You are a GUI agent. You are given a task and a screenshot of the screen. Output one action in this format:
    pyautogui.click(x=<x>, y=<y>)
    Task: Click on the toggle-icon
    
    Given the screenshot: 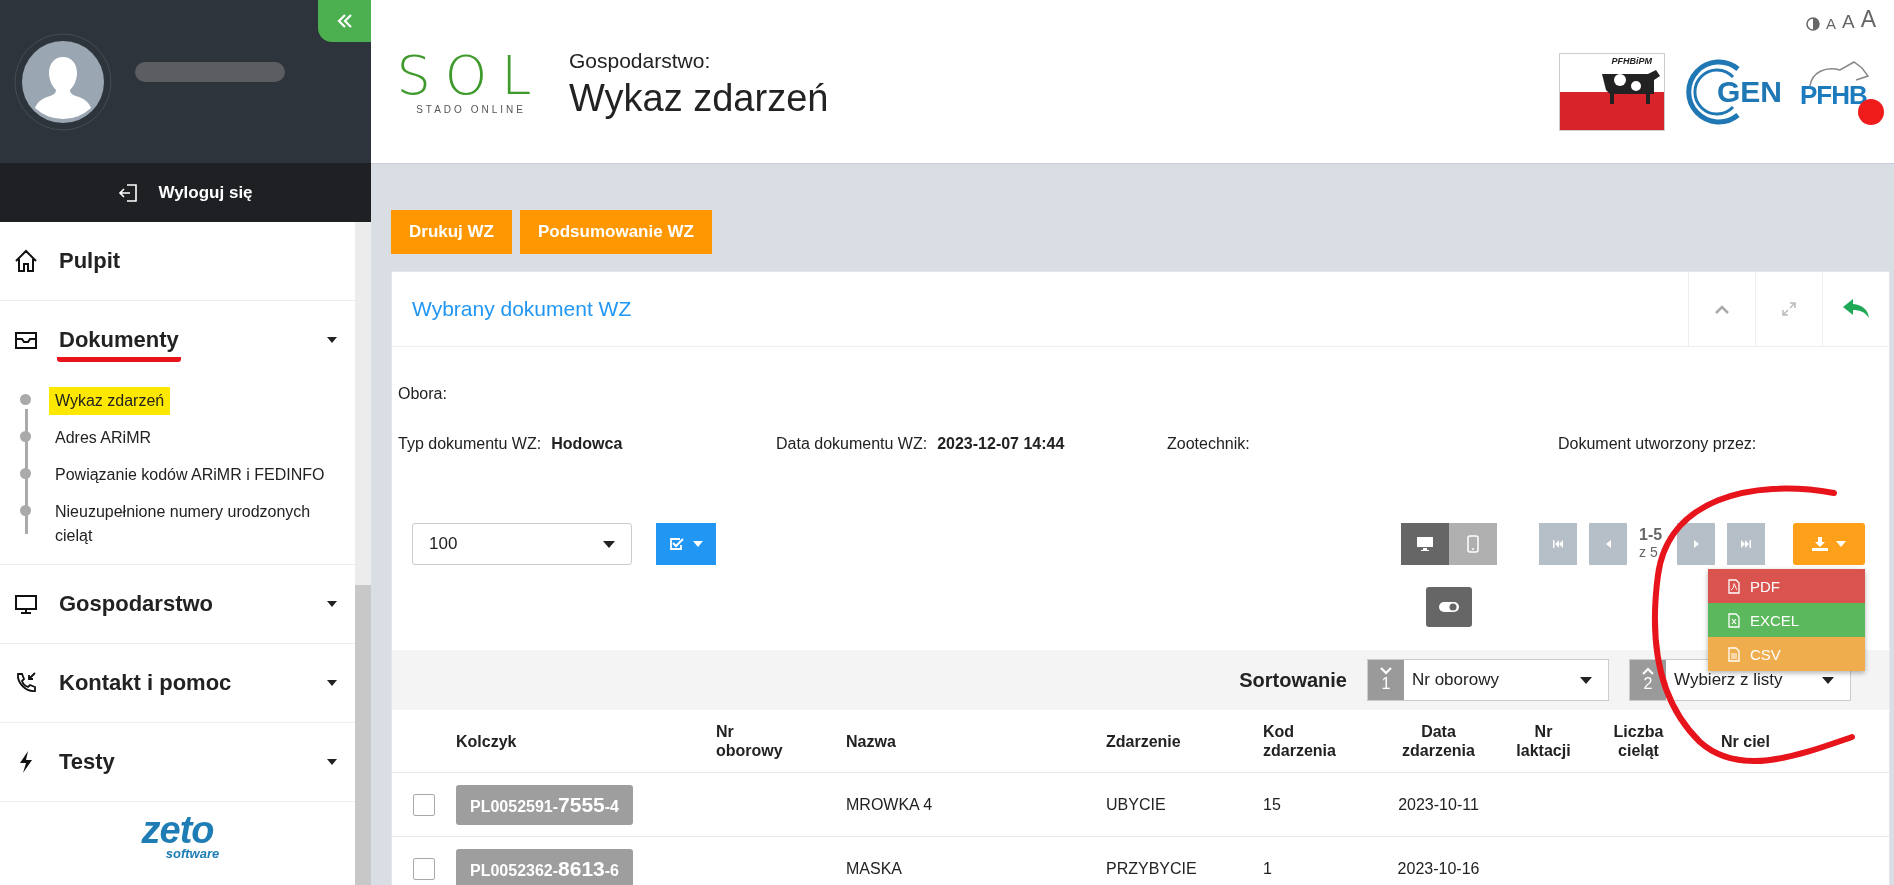 What is the action you would take?
    pyautogui.click(x=1449, y=607)
    